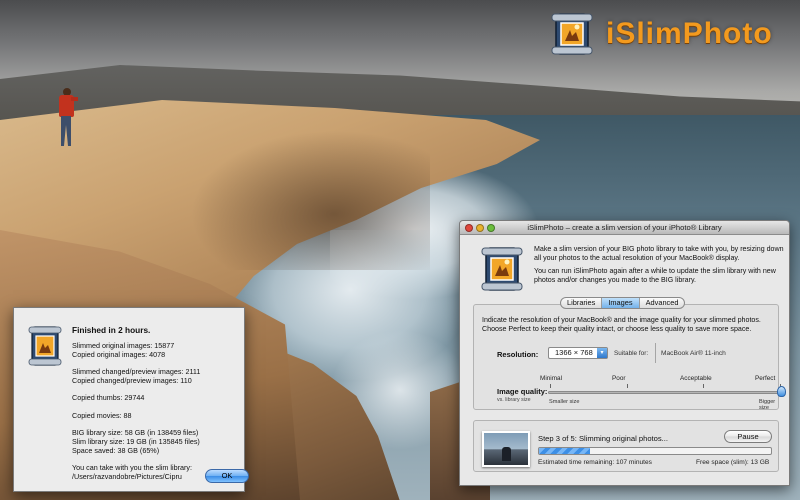 The image size is (800, 500). I want to click on divider, so click(655, 353).